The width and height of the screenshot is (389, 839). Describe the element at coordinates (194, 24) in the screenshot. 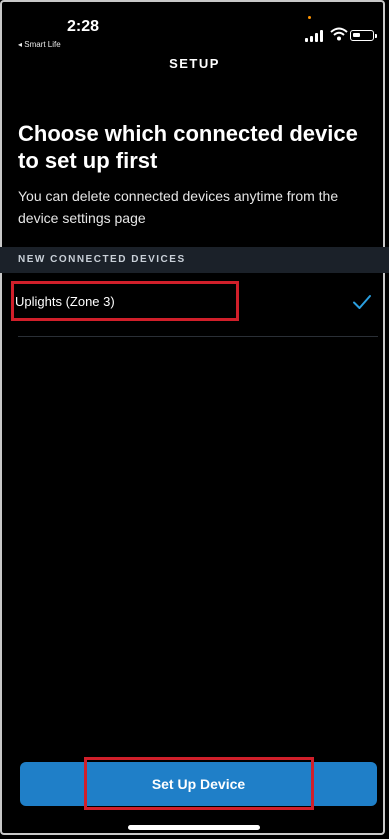

I see `status-bar: 2:28 ◂ Smart Life` at that location.